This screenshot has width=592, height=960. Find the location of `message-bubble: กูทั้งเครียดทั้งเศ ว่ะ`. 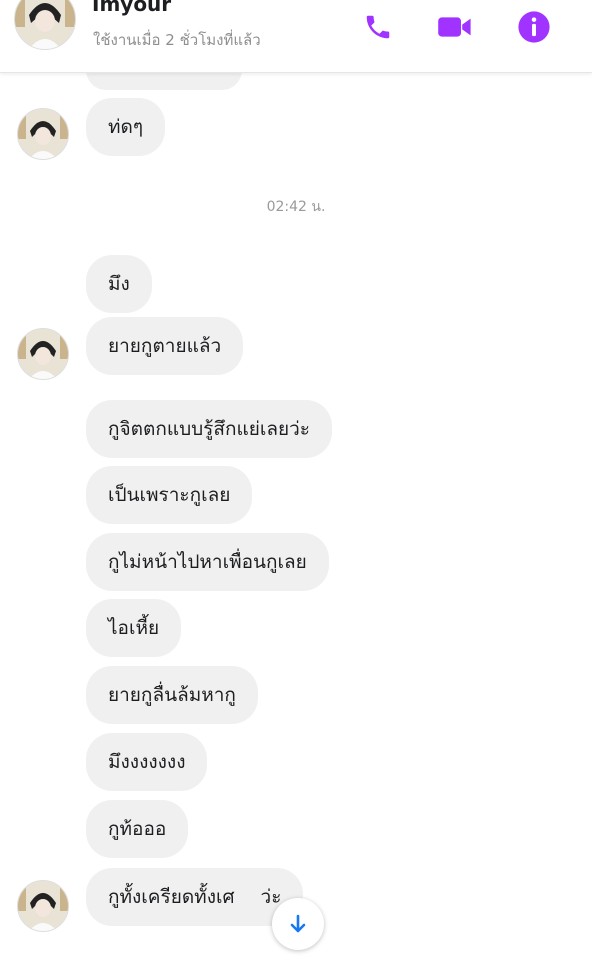

message-bubble: กูทั้งเครียดทั้งเศ ว่ะ is located at coordinates (195, 897).